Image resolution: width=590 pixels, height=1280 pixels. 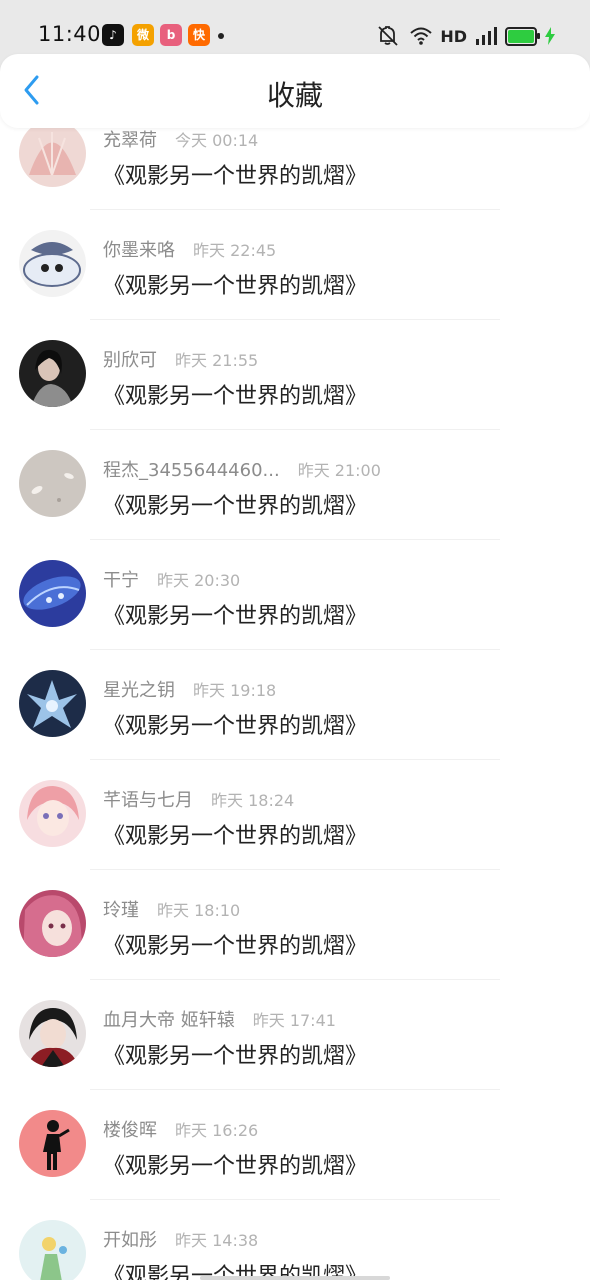 I want to click on network-type-label: HD, so click(x=453, y=36).